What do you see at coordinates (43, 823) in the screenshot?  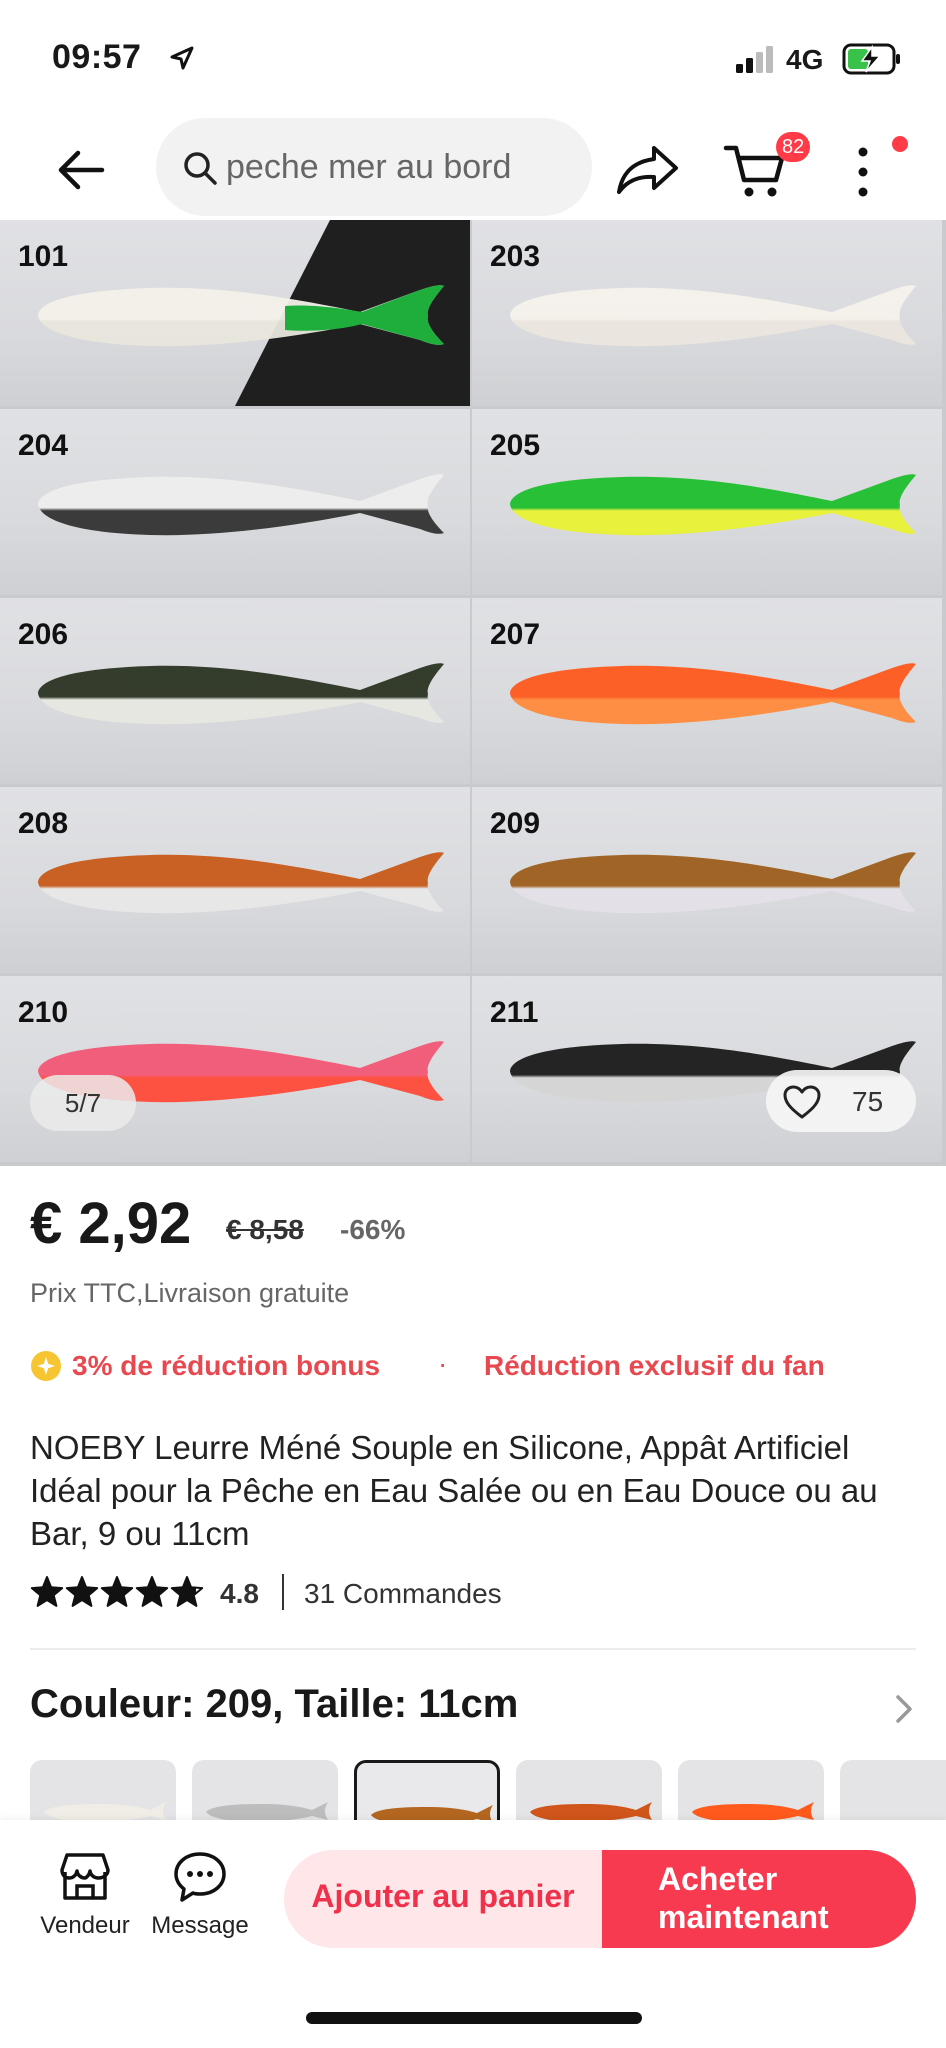 I see `lure-color-code: 208` at bounding box center [43, 823].